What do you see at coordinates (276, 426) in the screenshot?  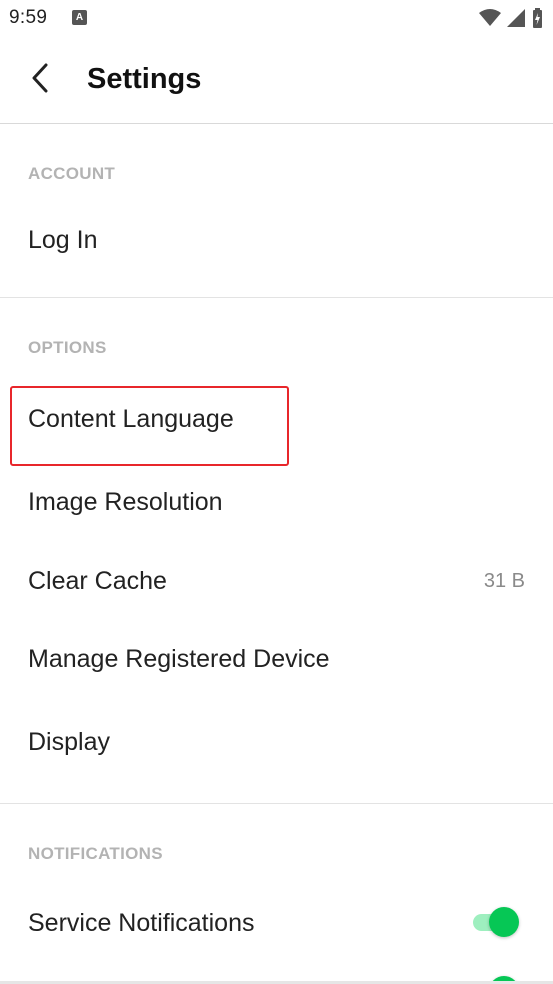 I see `content-language-row: Content Language` at bounding box center [276, 426].